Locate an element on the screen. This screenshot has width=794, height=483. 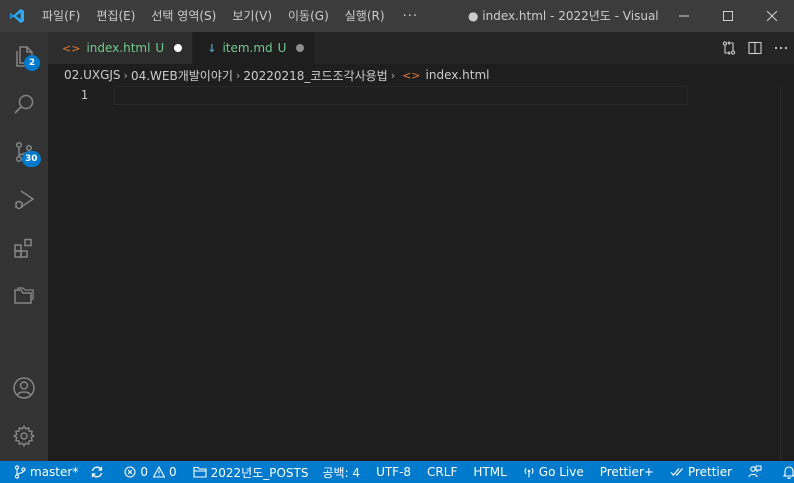
minimize-button is located at coordinates (684, 16).